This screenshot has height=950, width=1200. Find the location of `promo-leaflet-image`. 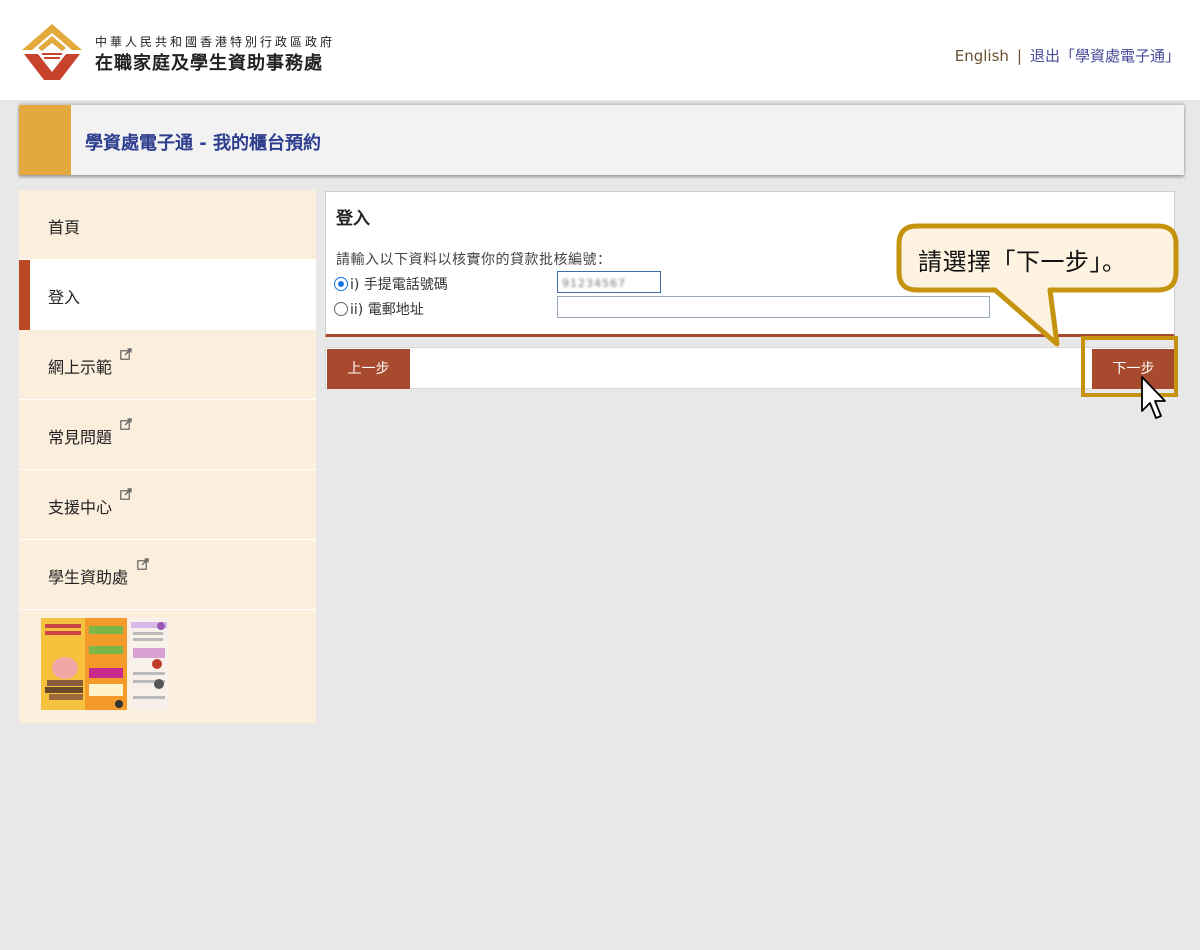

promo-leaflet-image is located at coordinates (105, 664).